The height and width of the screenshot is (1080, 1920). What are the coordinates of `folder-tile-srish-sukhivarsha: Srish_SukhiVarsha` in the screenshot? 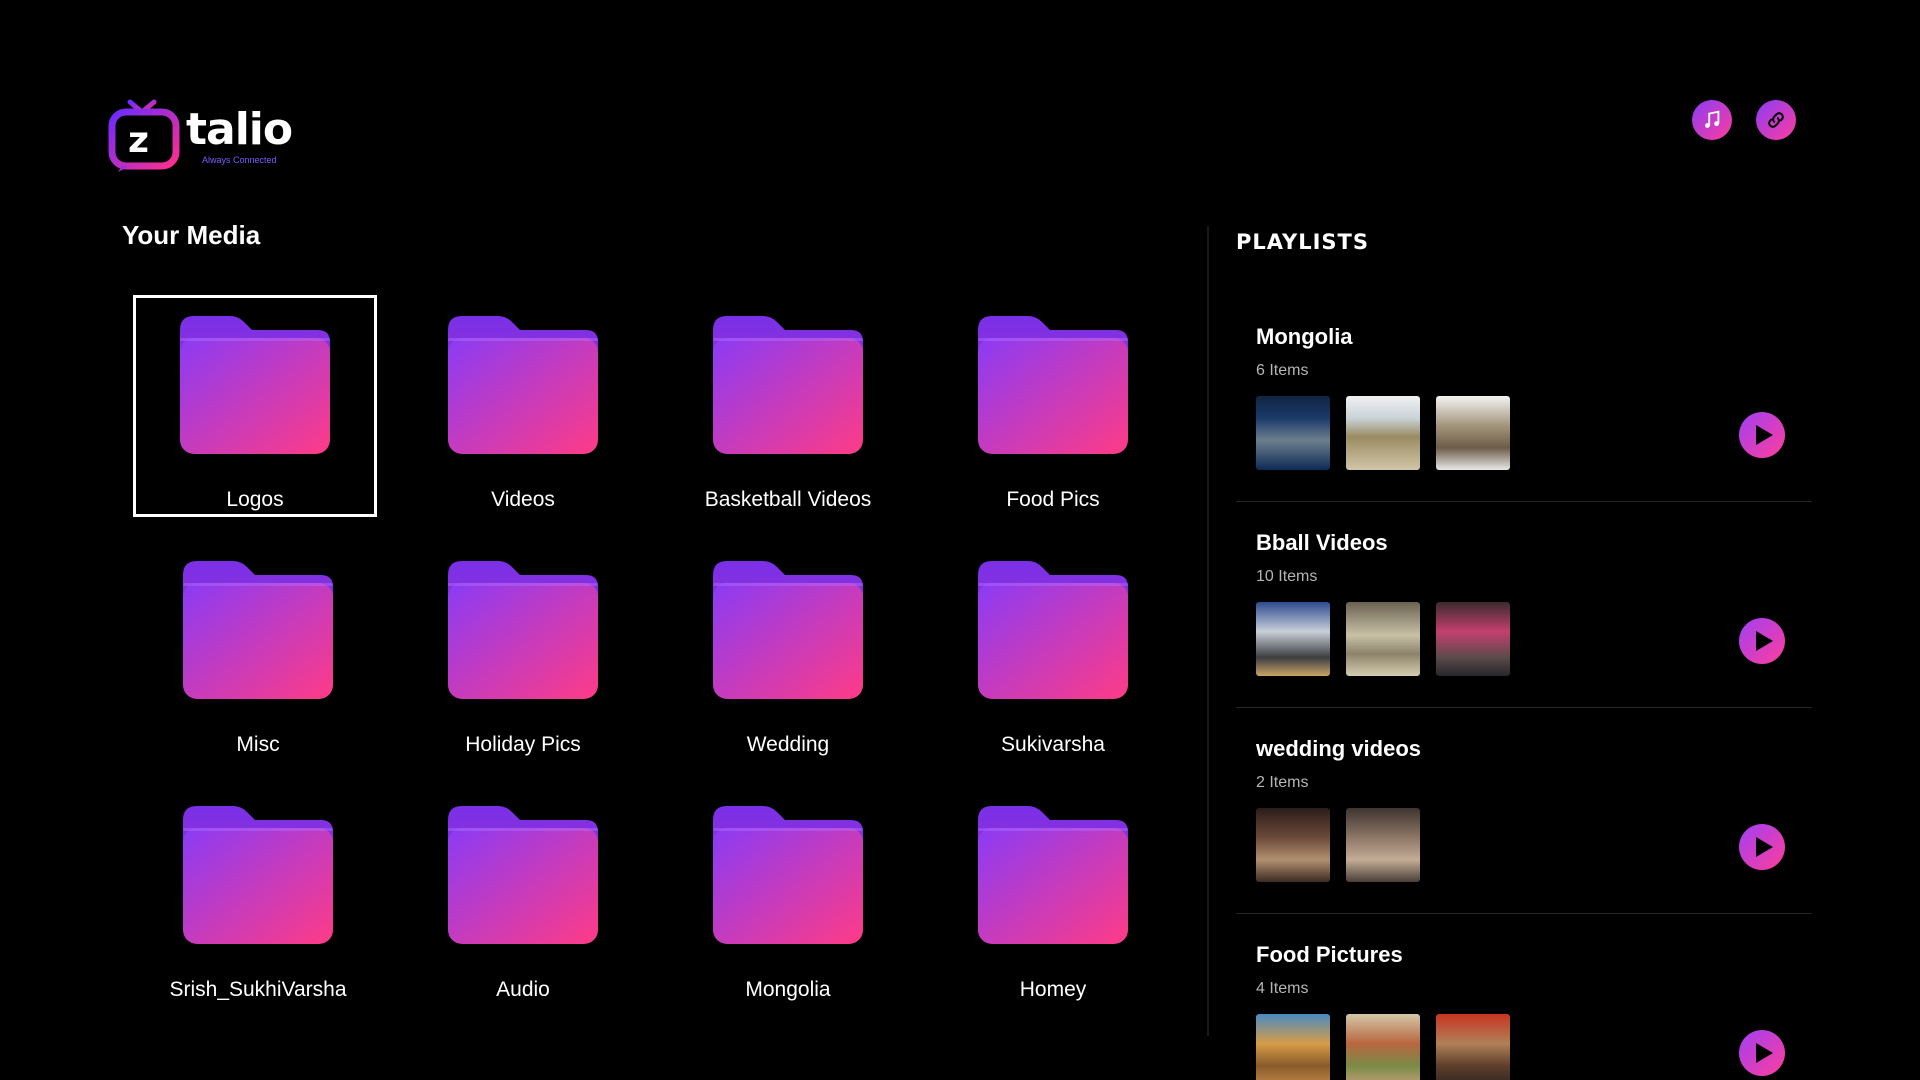 It's located at (258, 899).